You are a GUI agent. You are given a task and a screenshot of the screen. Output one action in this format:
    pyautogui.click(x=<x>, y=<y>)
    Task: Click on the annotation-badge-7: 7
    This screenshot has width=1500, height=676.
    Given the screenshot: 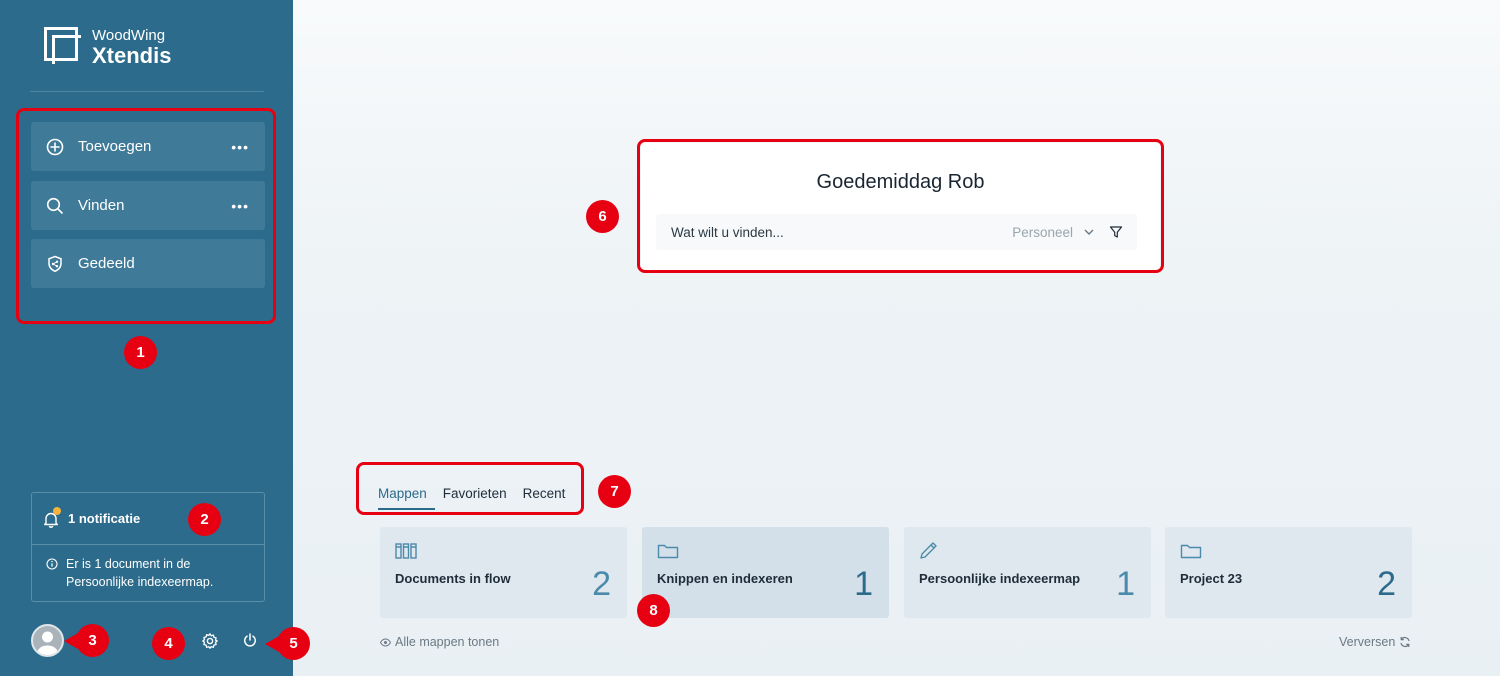 What is the action you would take?
    pyautogui.click(x=614, y=491)
    